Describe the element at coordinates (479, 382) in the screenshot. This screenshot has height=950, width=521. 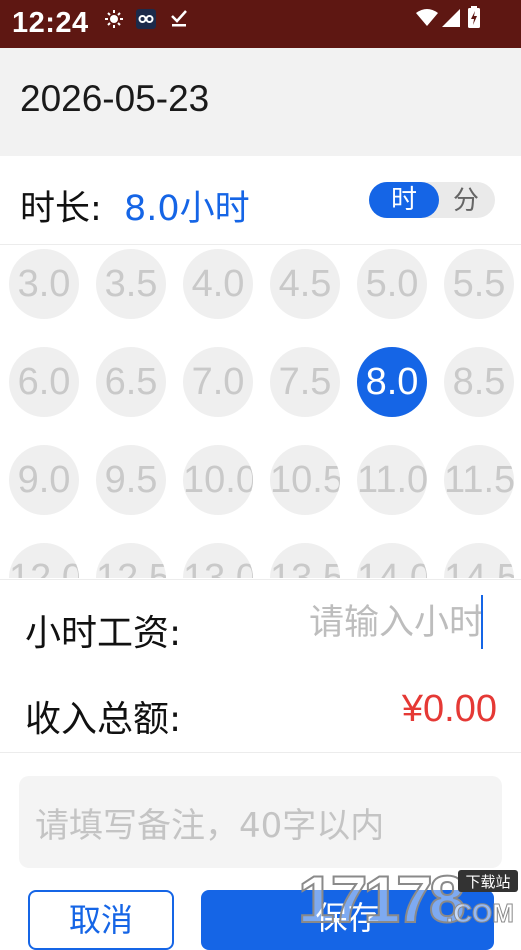
I see `hour-option: 8.5` at that location.